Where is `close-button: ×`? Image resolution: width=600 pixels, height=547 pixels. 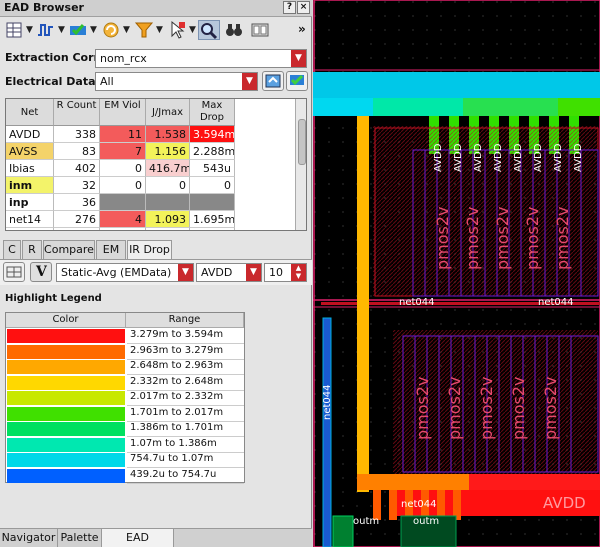 close-button: × is located at coordinates (303, 7).